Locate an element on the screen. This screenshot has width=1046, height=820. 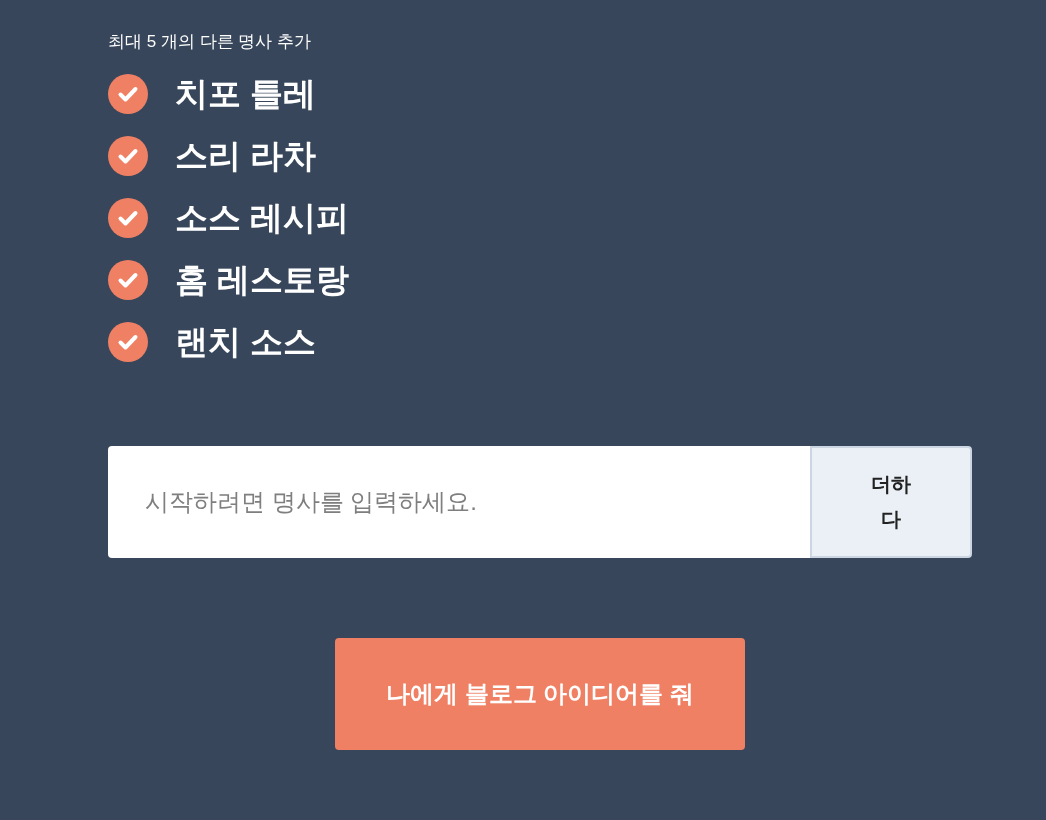
noun-input: 시작하려면 명사를 입력하세요. is located at coordinates (459, 502).